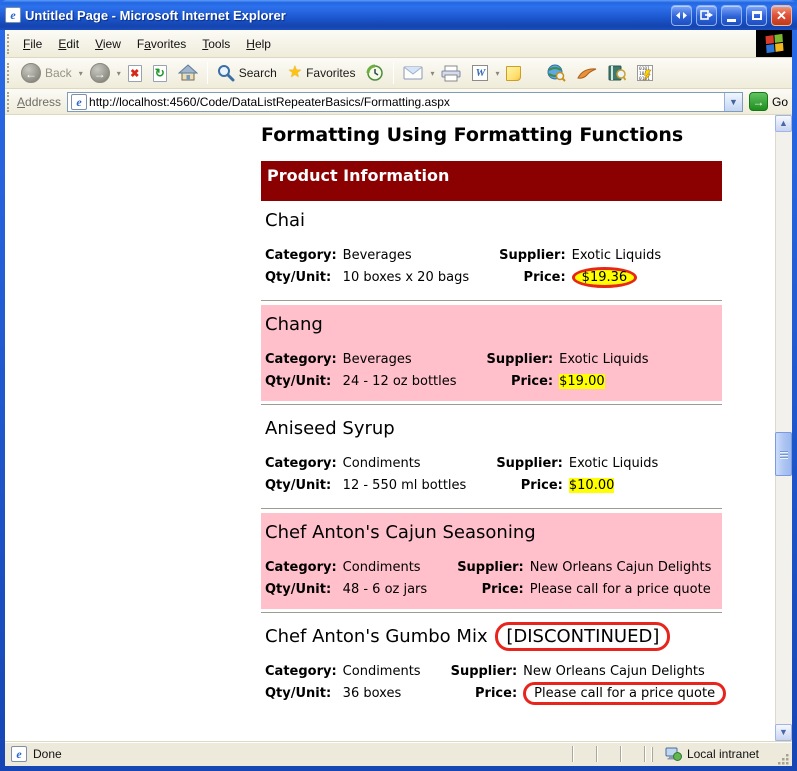 The width and height of the screenshot is (797, 771). I want to click on windows-logo-throbber, so click(774, 43).